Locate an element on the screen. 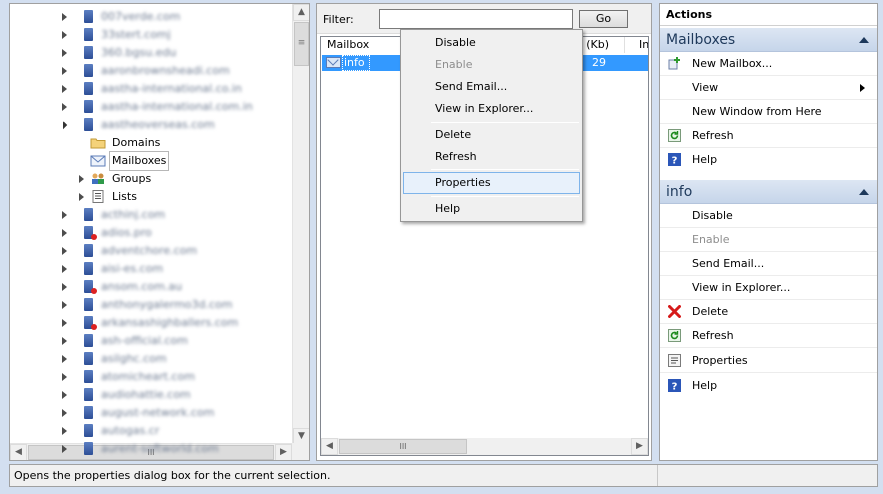  action-help-mailboxes: ? Help is located at coordinates (768, 160).